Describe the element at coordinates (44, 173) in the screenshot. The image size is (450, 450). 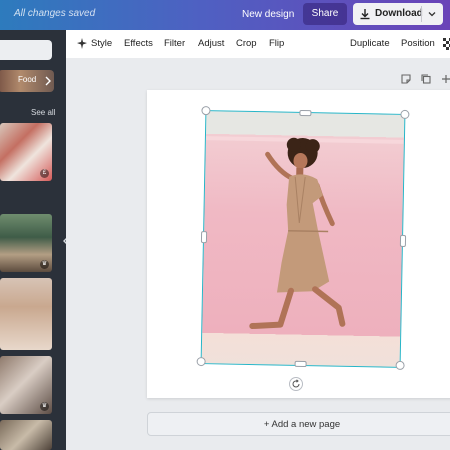
I see `free-badge-icon: £` at that location.